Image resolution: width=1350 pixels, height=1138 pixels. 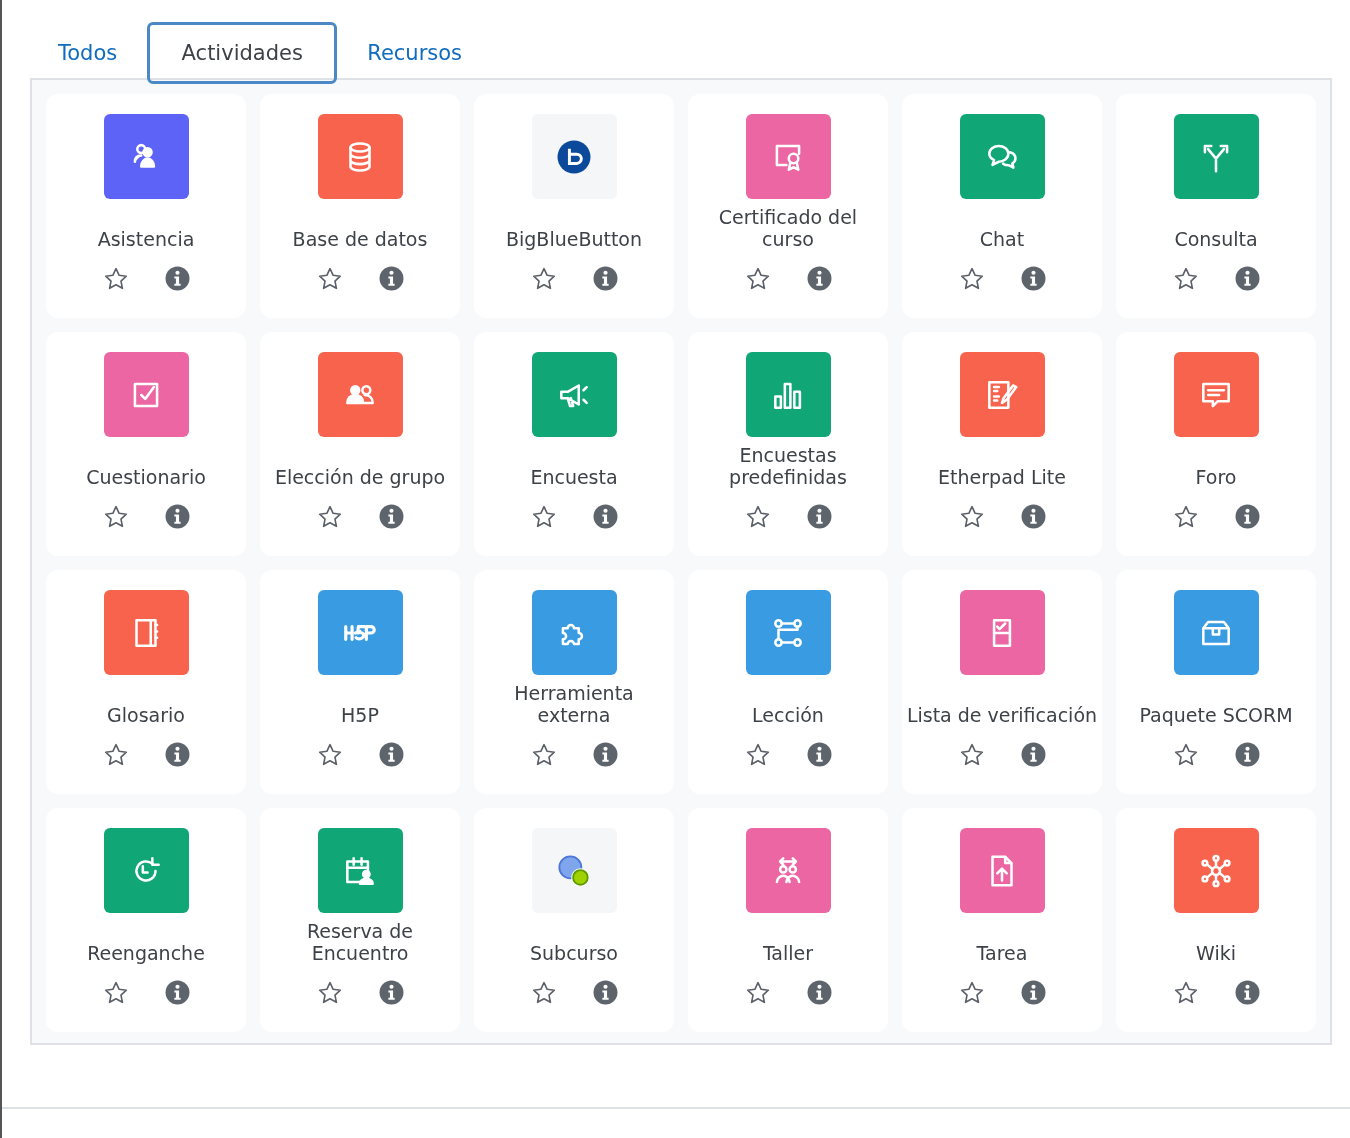 I want to click on module-card: Wiki, so click(x=1216, y=920).